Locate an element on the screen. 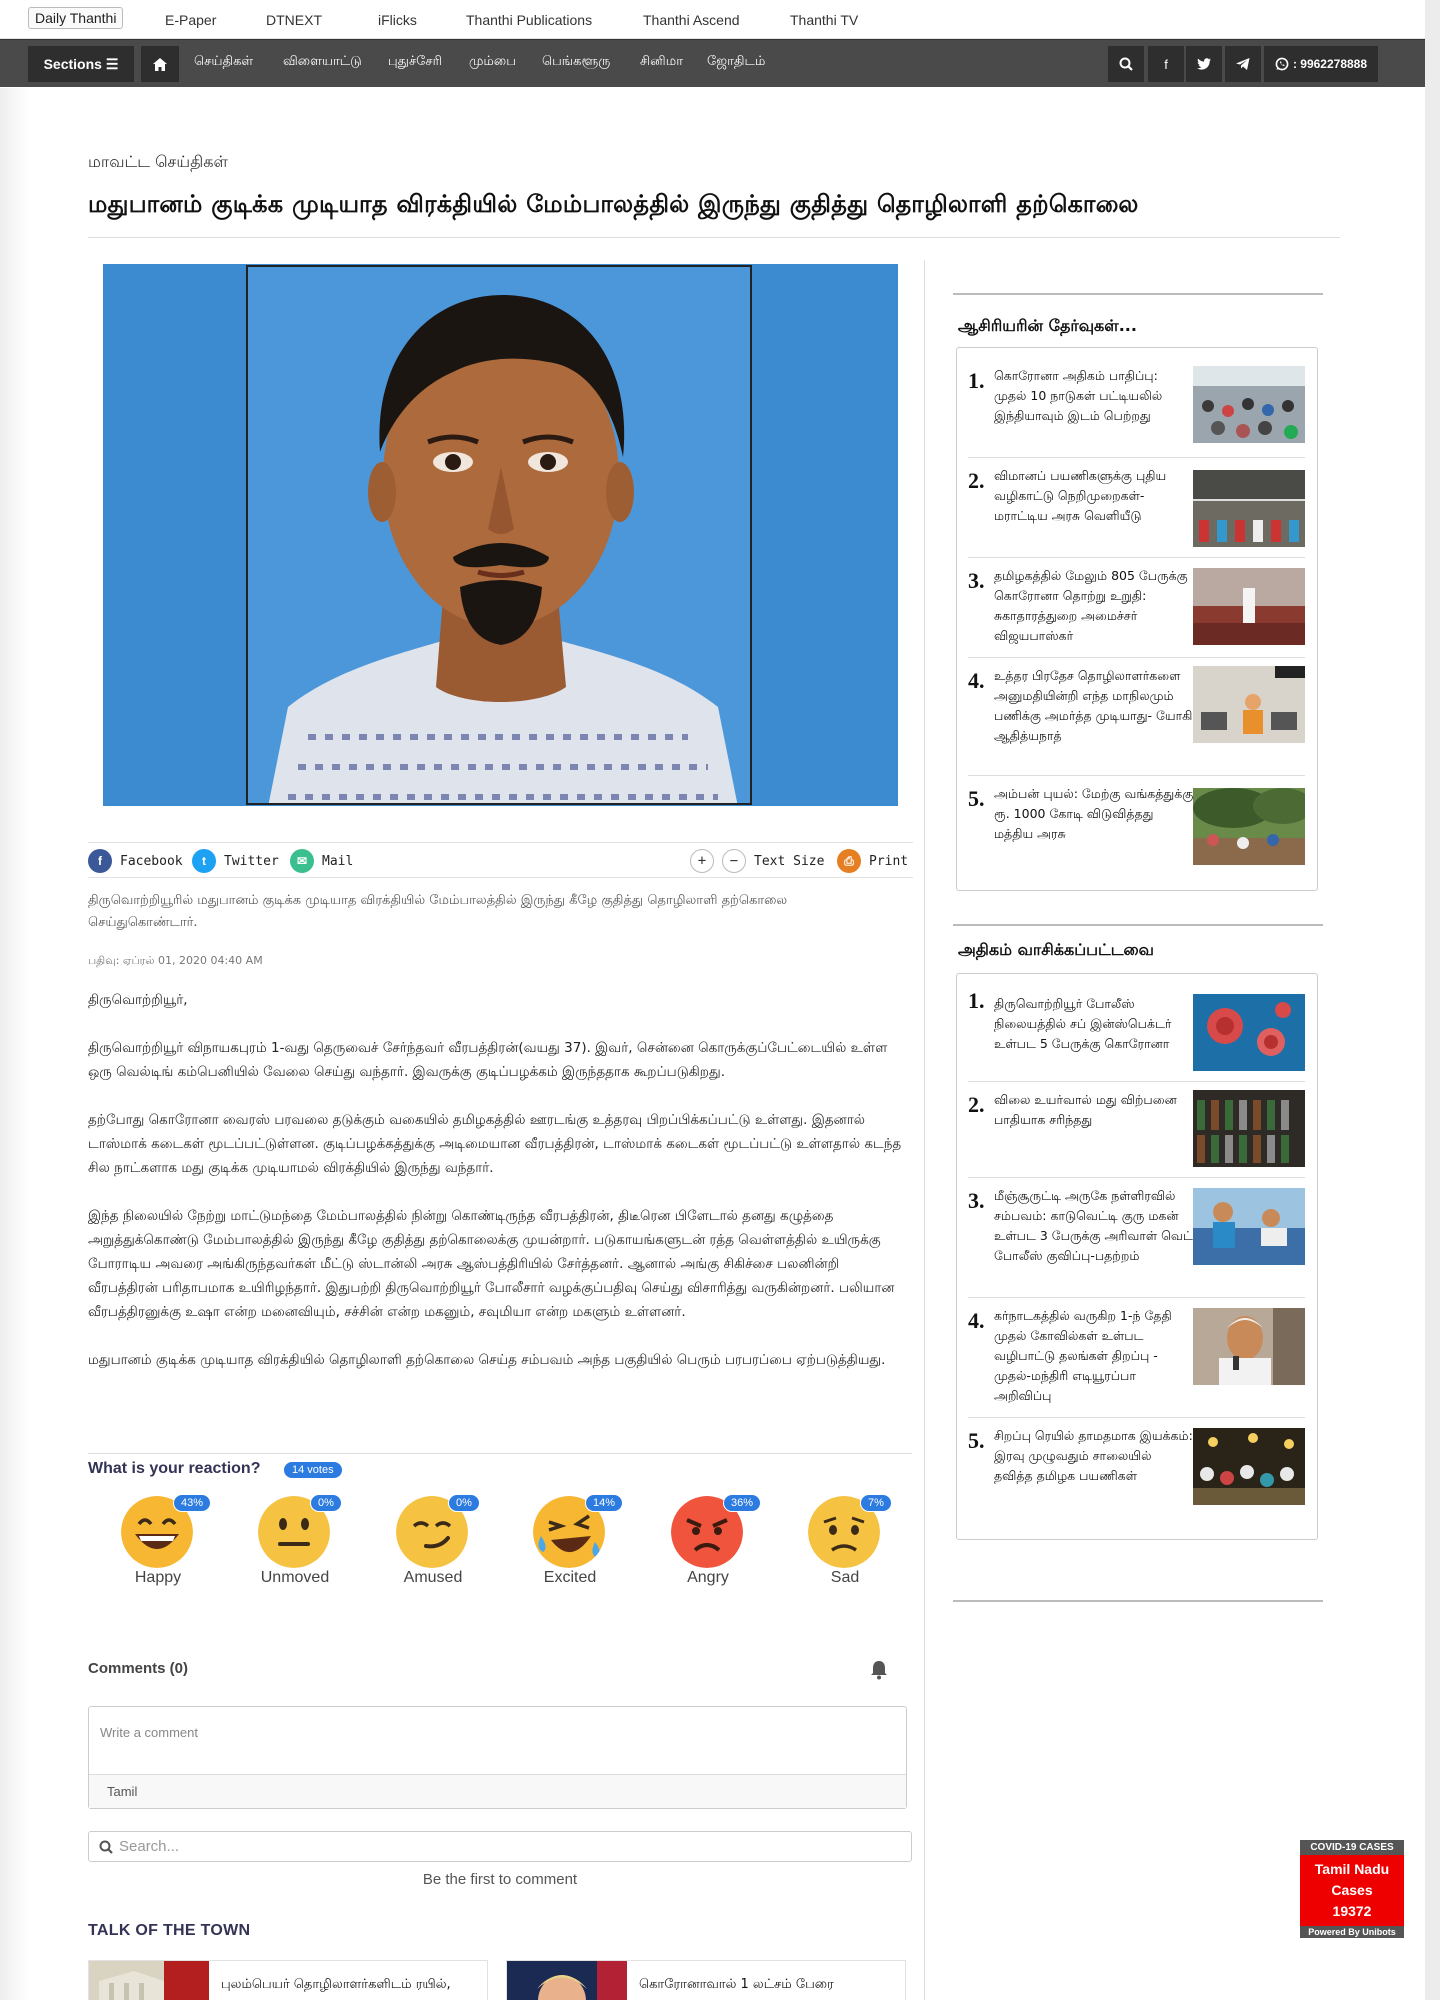 This screenshot has height=2000, width=1440. column-divider is located at coordinates (924, 1130).